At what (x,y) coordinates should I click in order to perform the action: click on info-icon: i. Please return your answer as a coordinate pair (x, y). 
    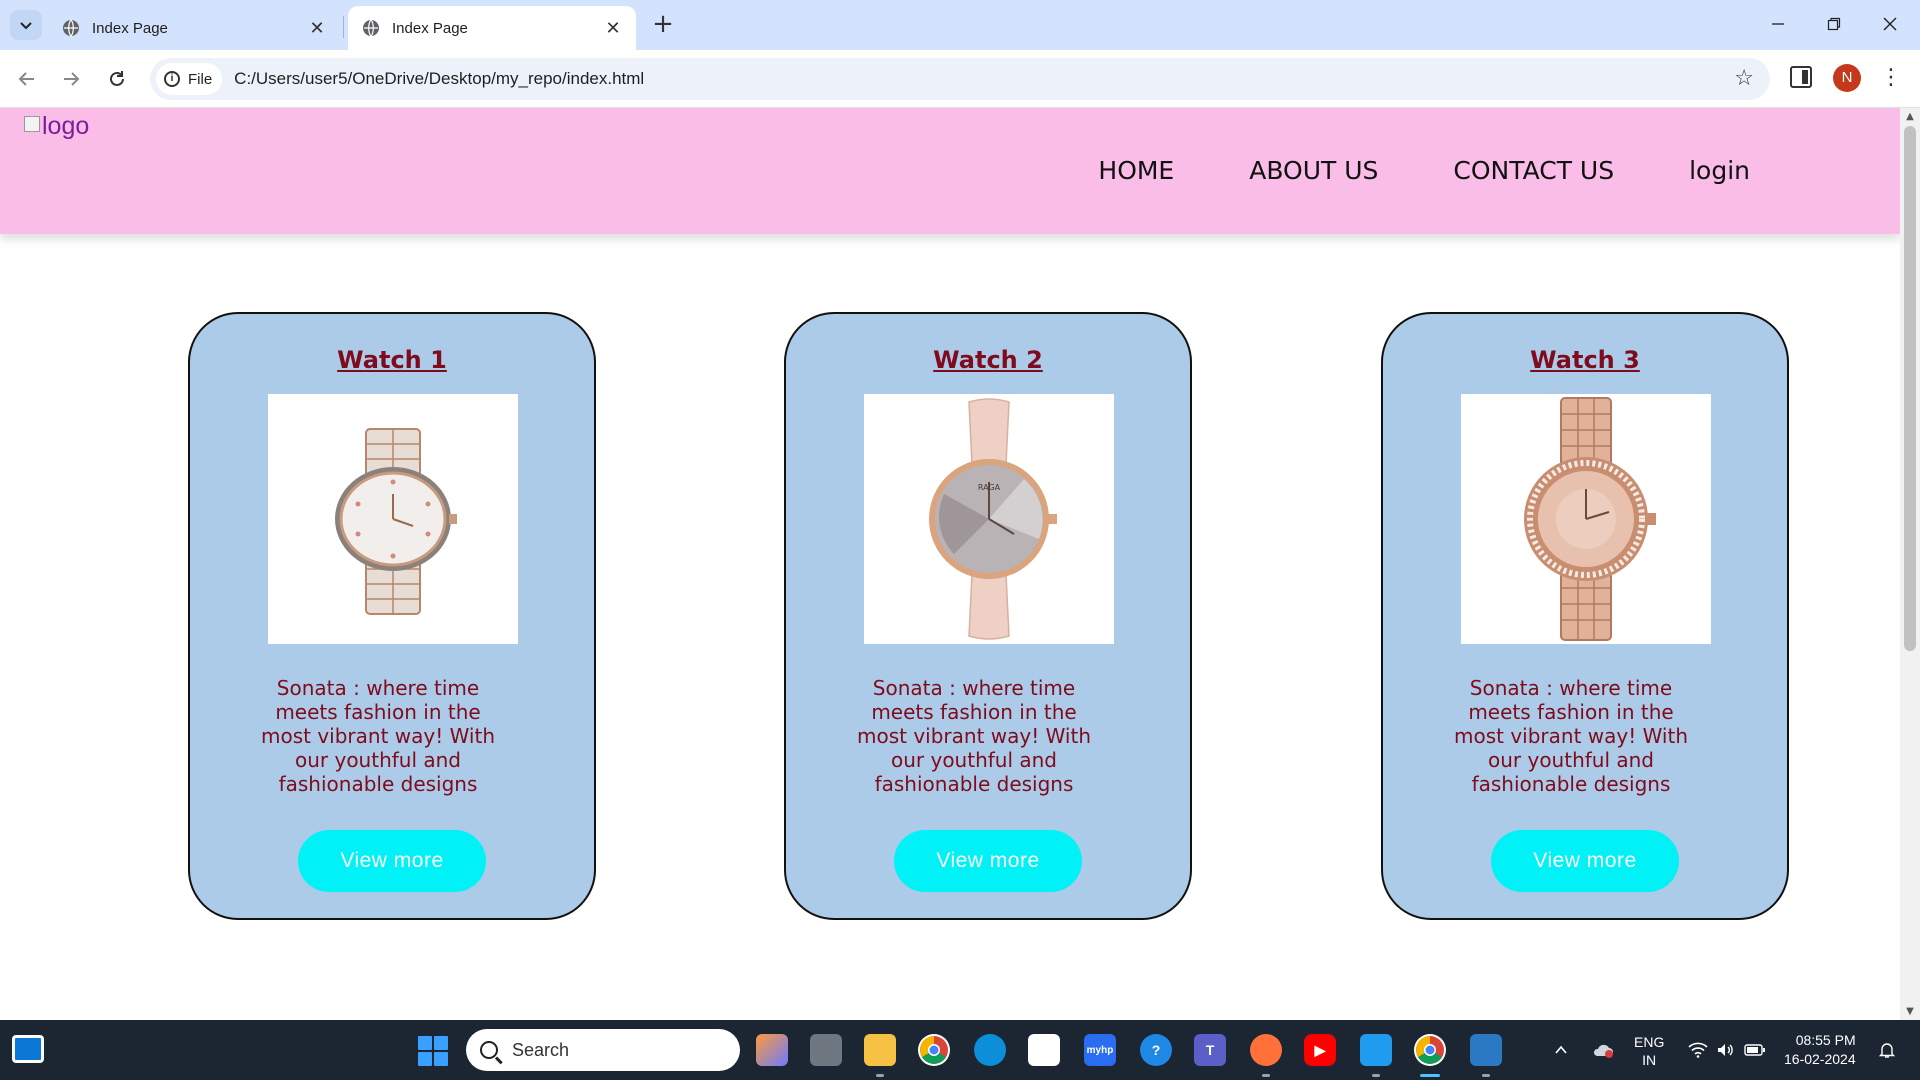
    Looking at the image, I should click on (172, 79).